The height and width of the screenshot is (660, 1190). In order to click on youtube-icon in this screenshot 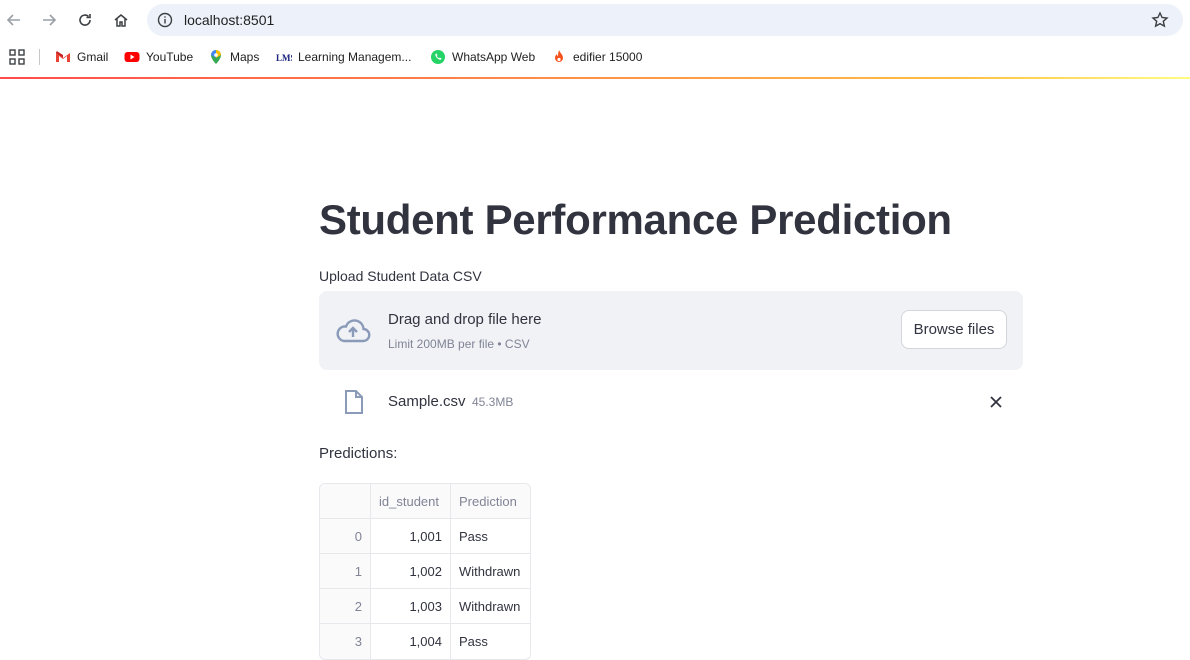, I will do `click(132, 57)`.